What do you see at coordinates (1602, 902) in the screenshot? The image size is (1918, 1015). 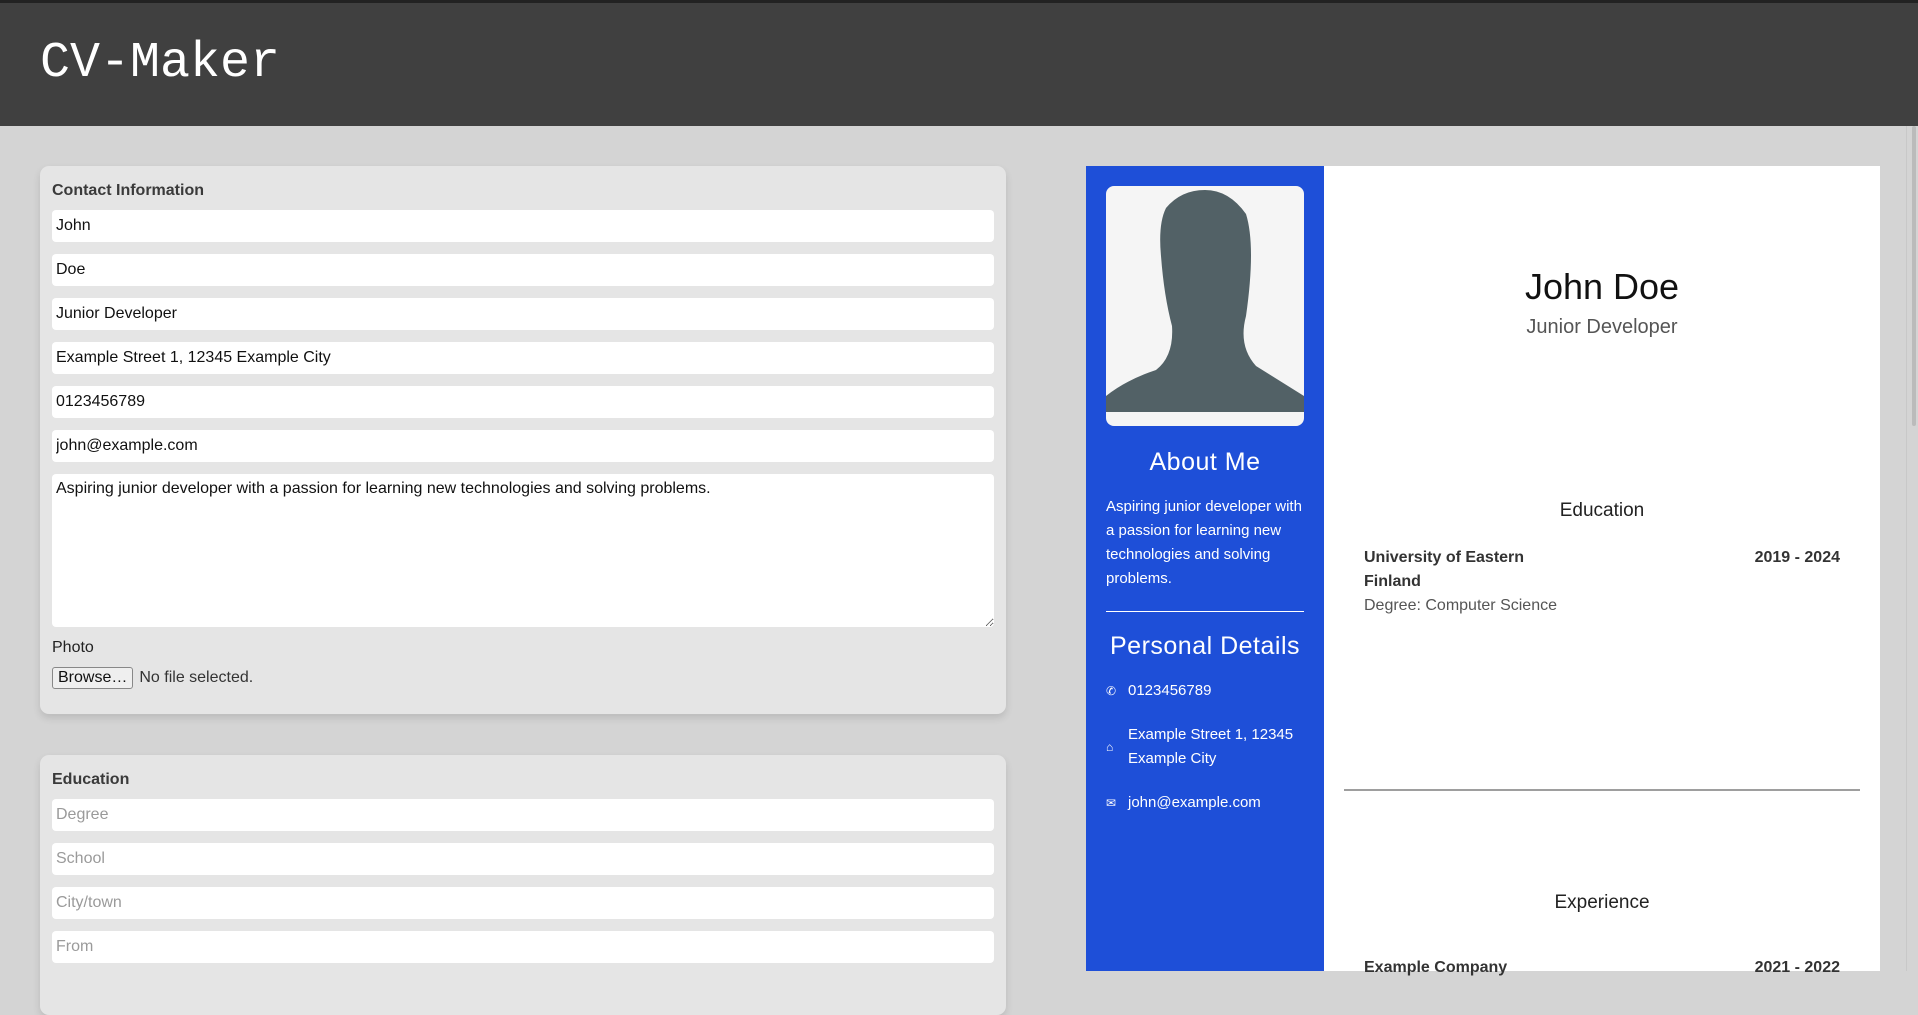 I see `cv-experience-title: Experience` at bounding box center [1602, 902].